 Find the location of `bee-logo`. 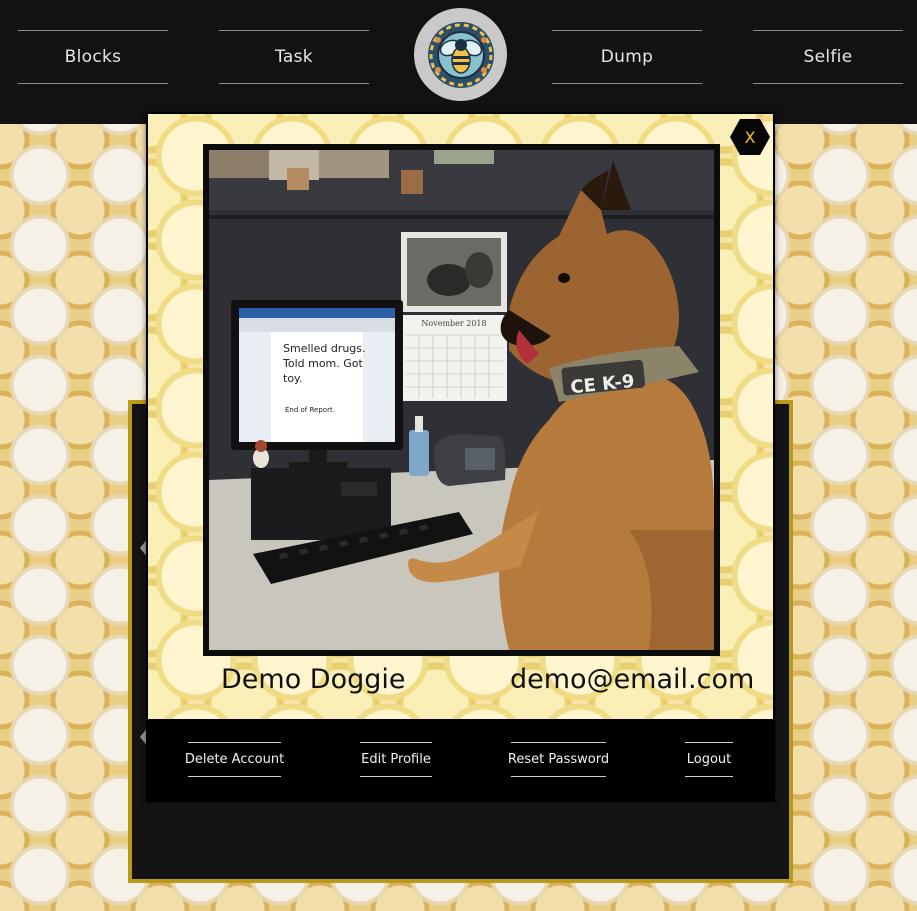

bee-logo is located at coordinates (460, 54).